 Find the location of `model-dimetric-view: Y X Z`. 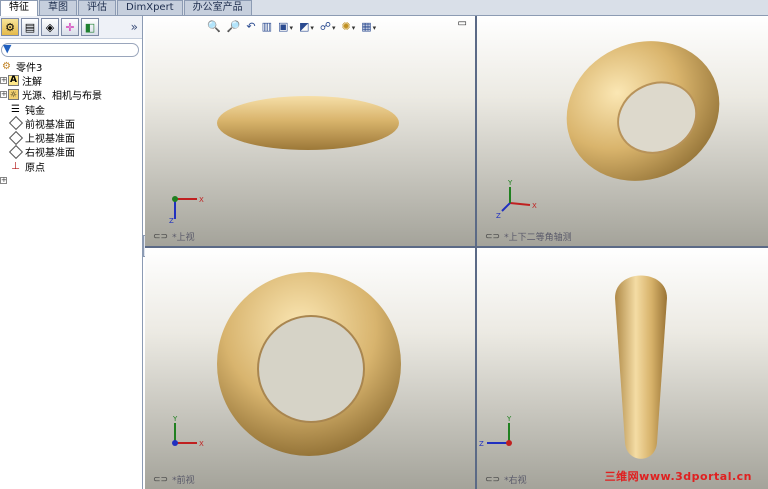

model-dimetric-view: Y X Z is located at coordinates (608, 130).